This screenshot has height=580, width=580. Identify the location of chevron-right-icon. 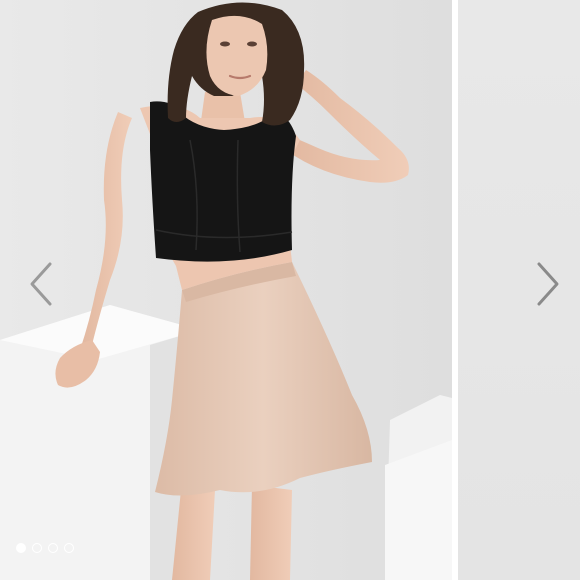
(548, 284).